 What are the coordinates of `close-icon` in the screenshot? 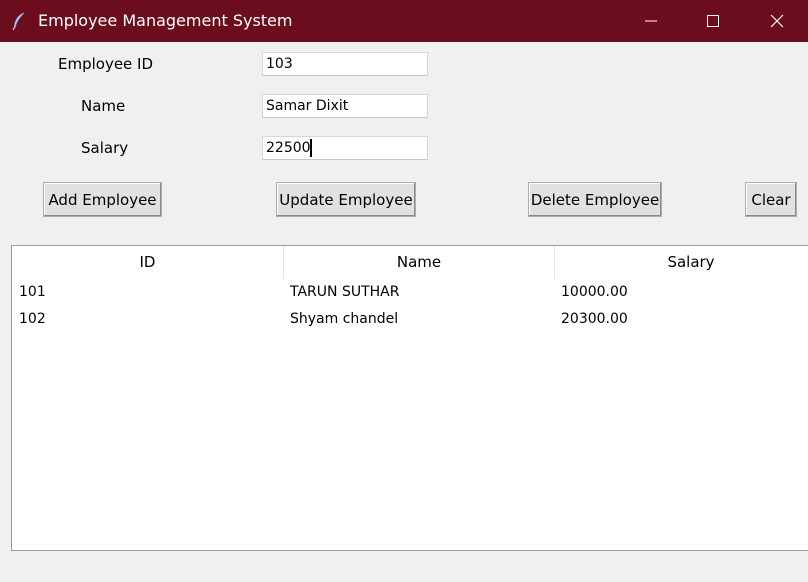 It's located at (777, 21).